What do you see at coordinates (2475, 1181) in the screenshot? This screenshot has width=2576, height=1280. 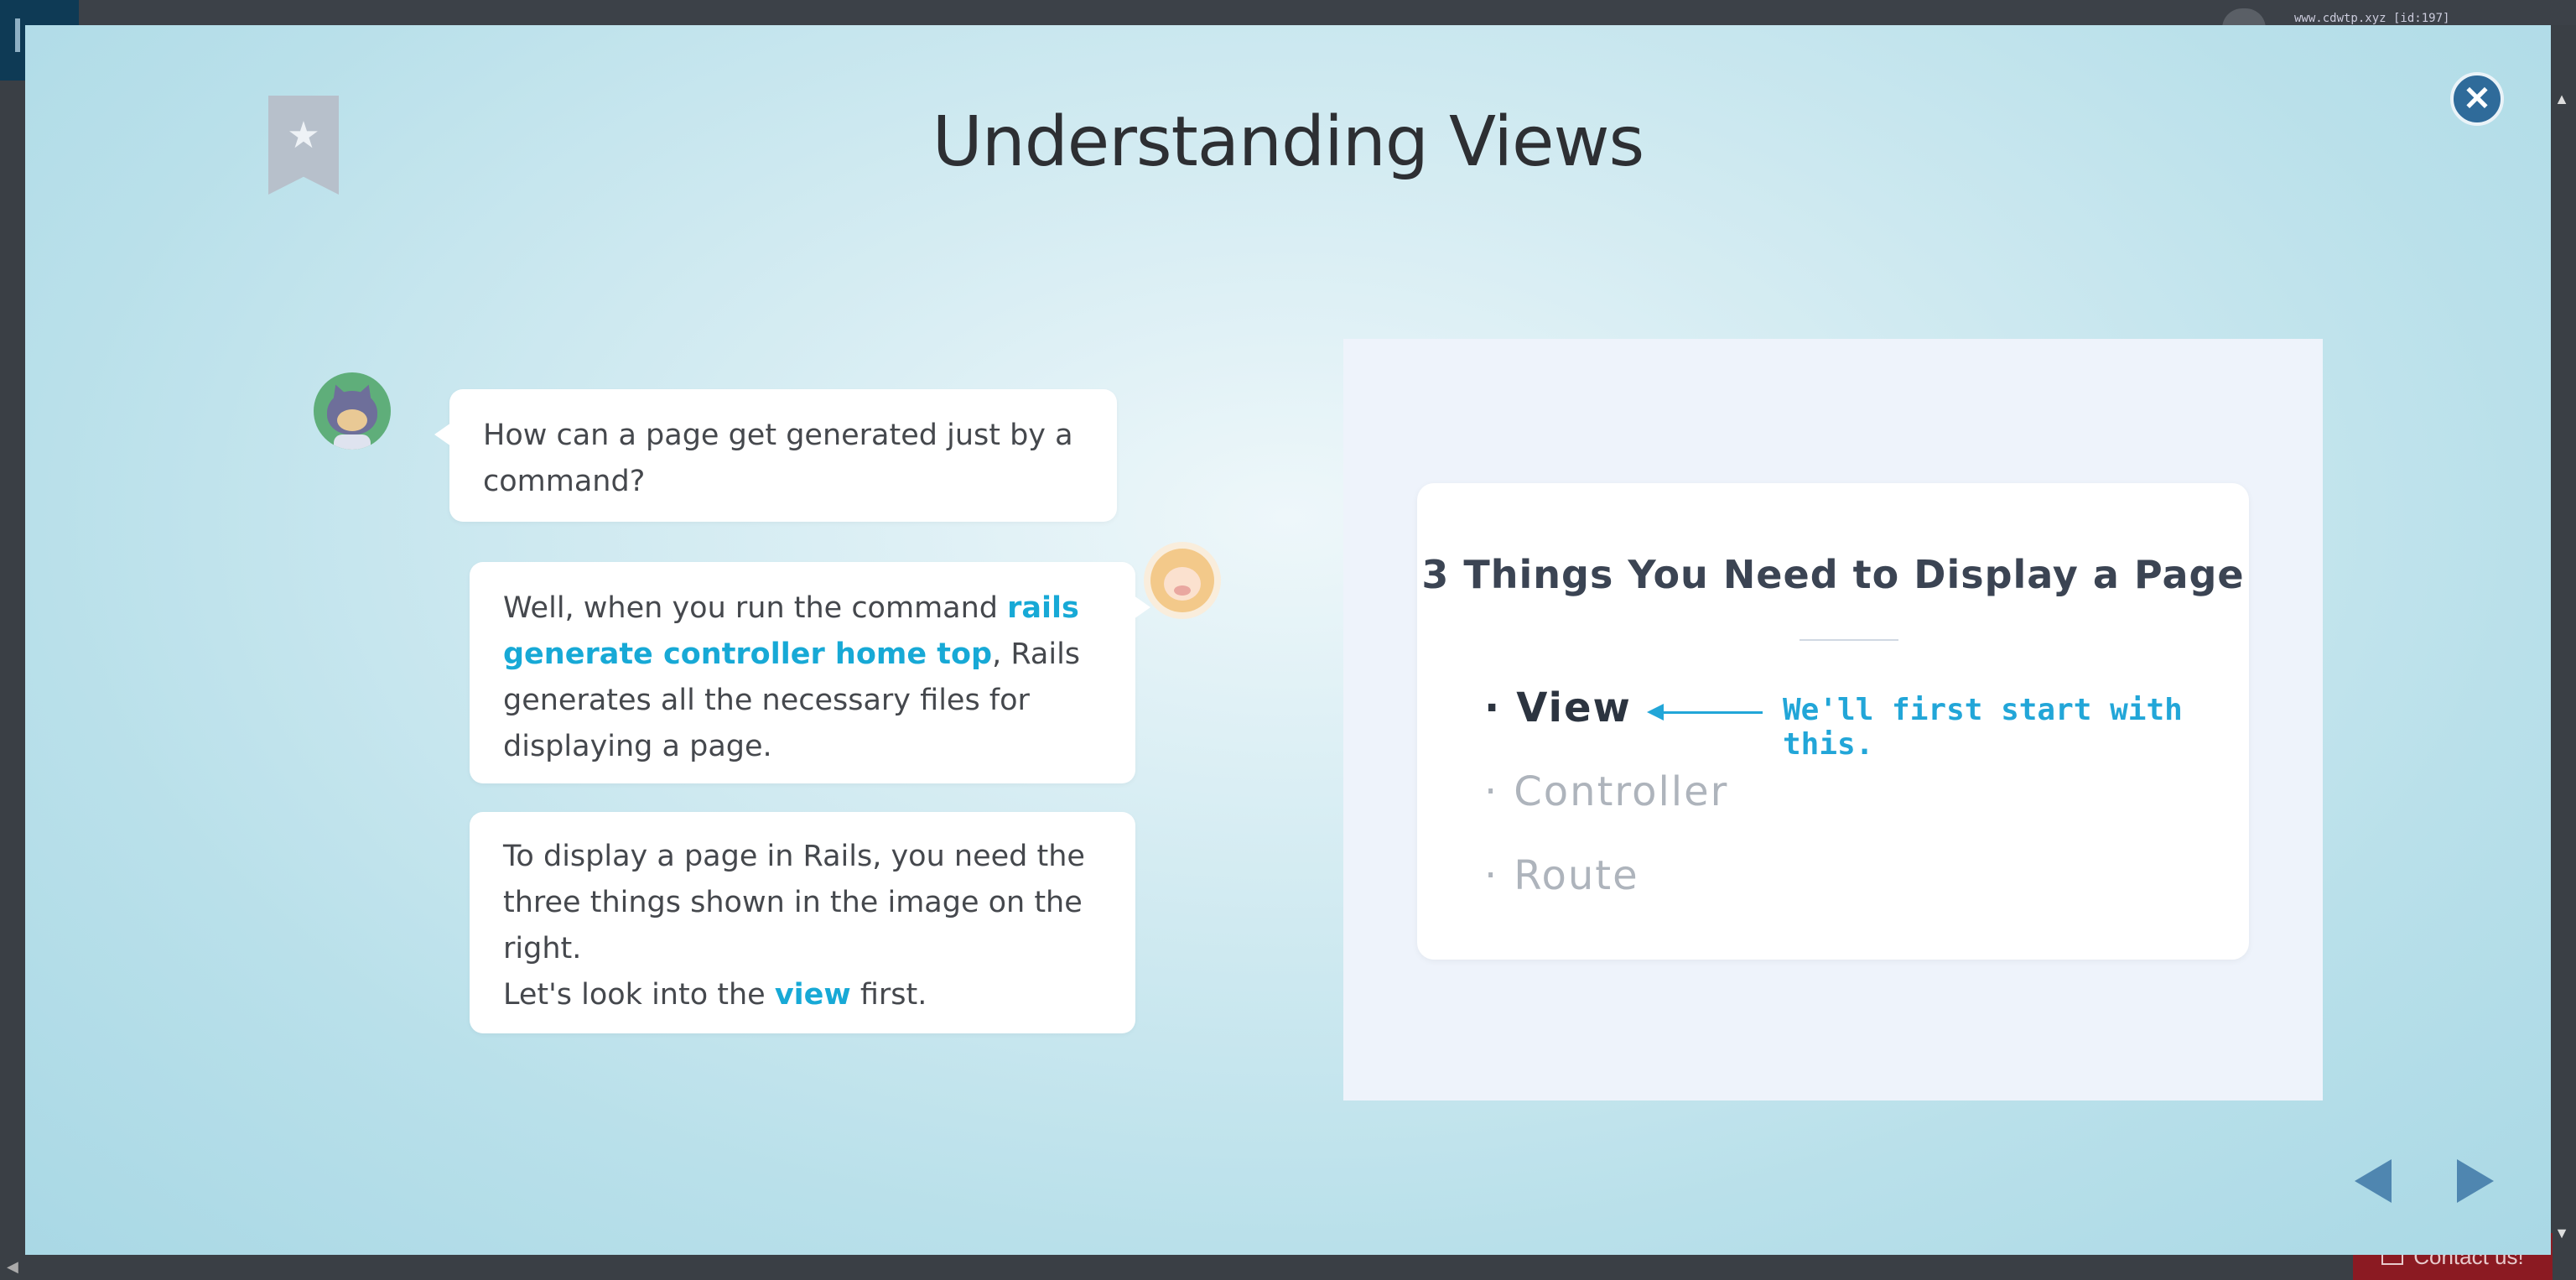 I see `next-slide-button` at bounding box center [2475, 1181].